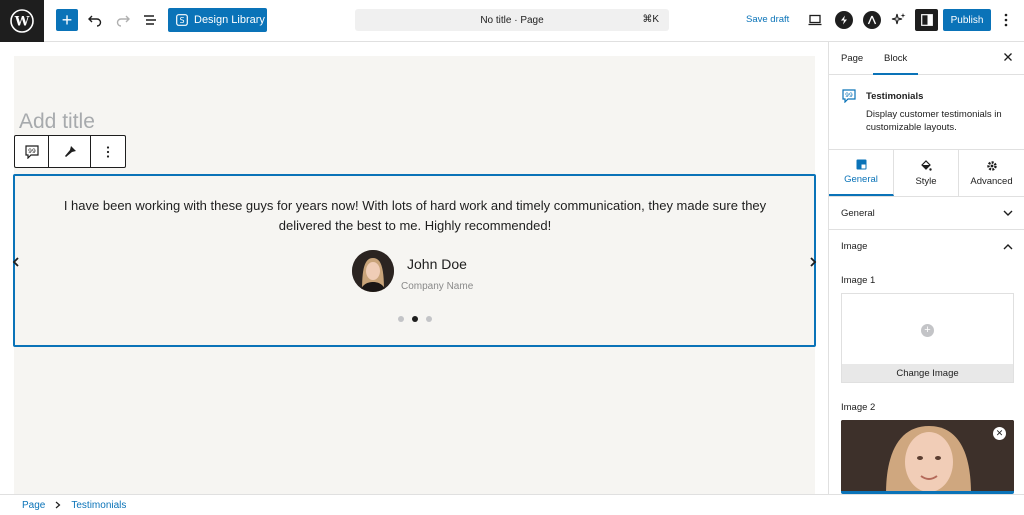 The height and width of the screenshot is (515, 1024). What do you see at coordinates (861, 173) in the screenshot?
I see `tab-general: General` at bounding box center [861, 173].